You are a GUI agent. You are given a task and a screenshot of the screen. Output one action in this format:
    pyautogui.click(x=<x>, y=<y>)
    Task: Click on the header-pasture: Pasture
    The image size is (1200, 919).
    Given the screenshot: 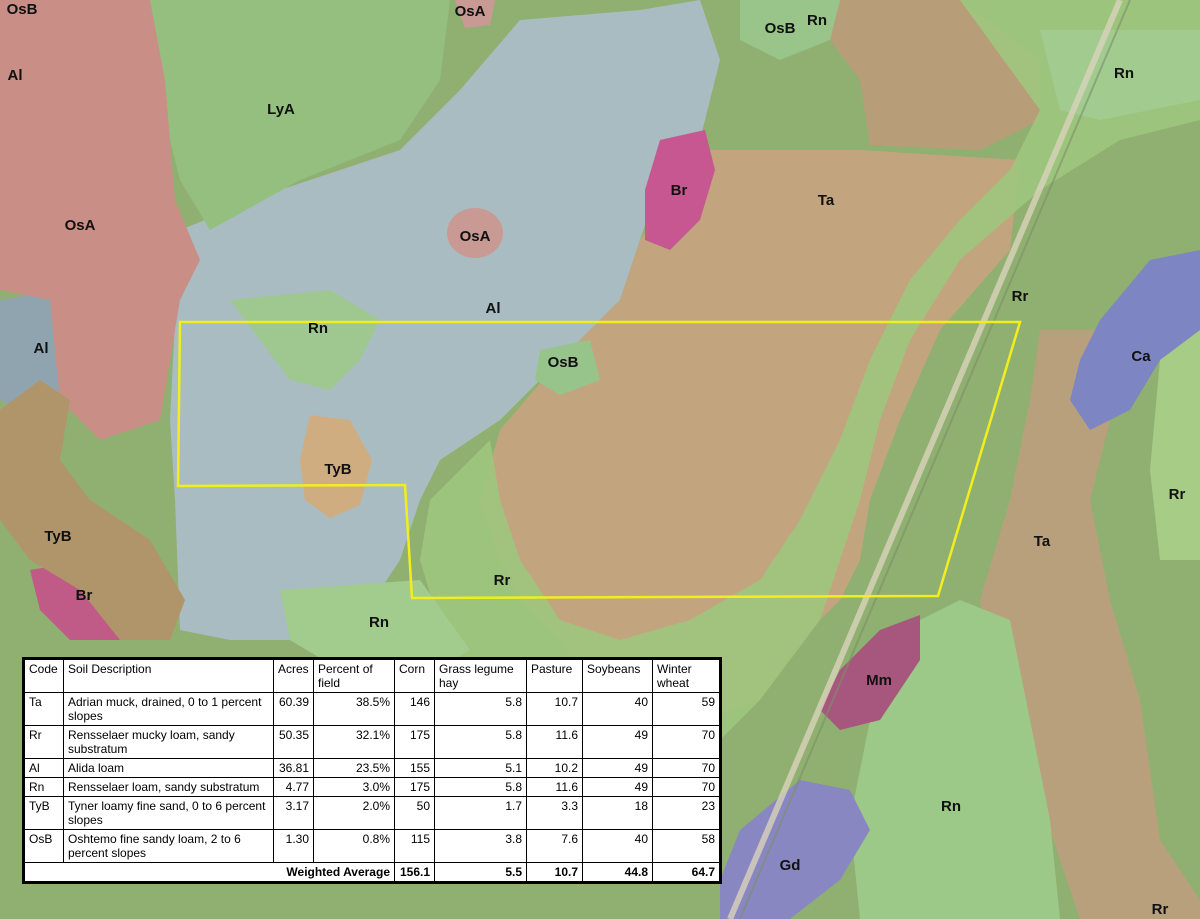 What is the action you would take?
    pyautogui.click(x=554, y=676)
    